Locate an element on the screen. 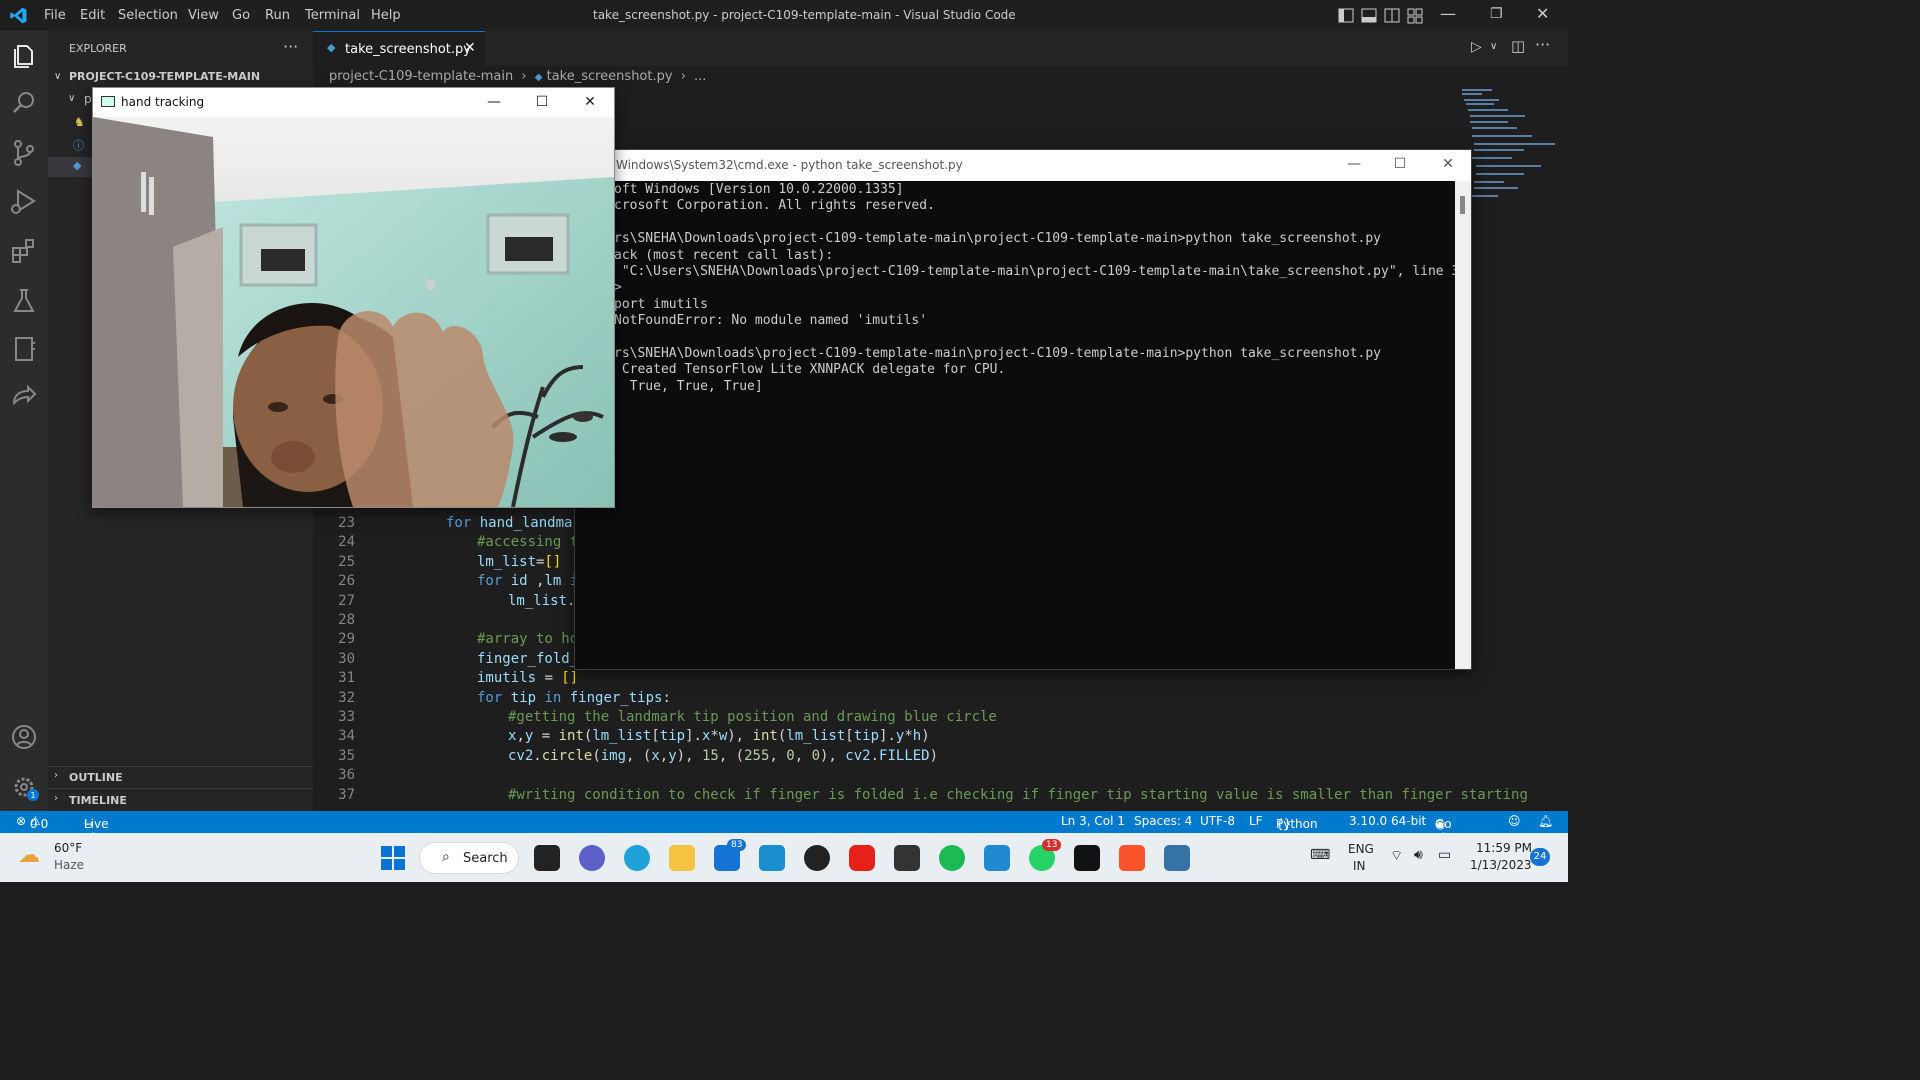 The width and height of the screenshot is (1920, 1080). notifications-bell-icon: 🔔︎ is located at coordinates (1545, 821).